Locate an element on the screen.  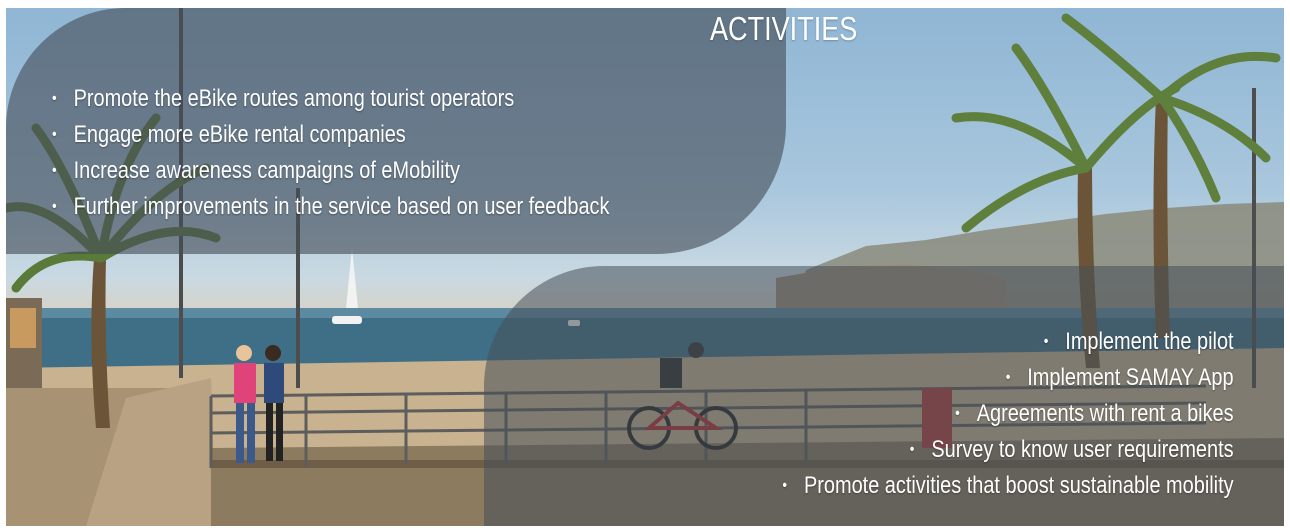
list-item: Implement the pilot is located at coordinates (1008, 342).